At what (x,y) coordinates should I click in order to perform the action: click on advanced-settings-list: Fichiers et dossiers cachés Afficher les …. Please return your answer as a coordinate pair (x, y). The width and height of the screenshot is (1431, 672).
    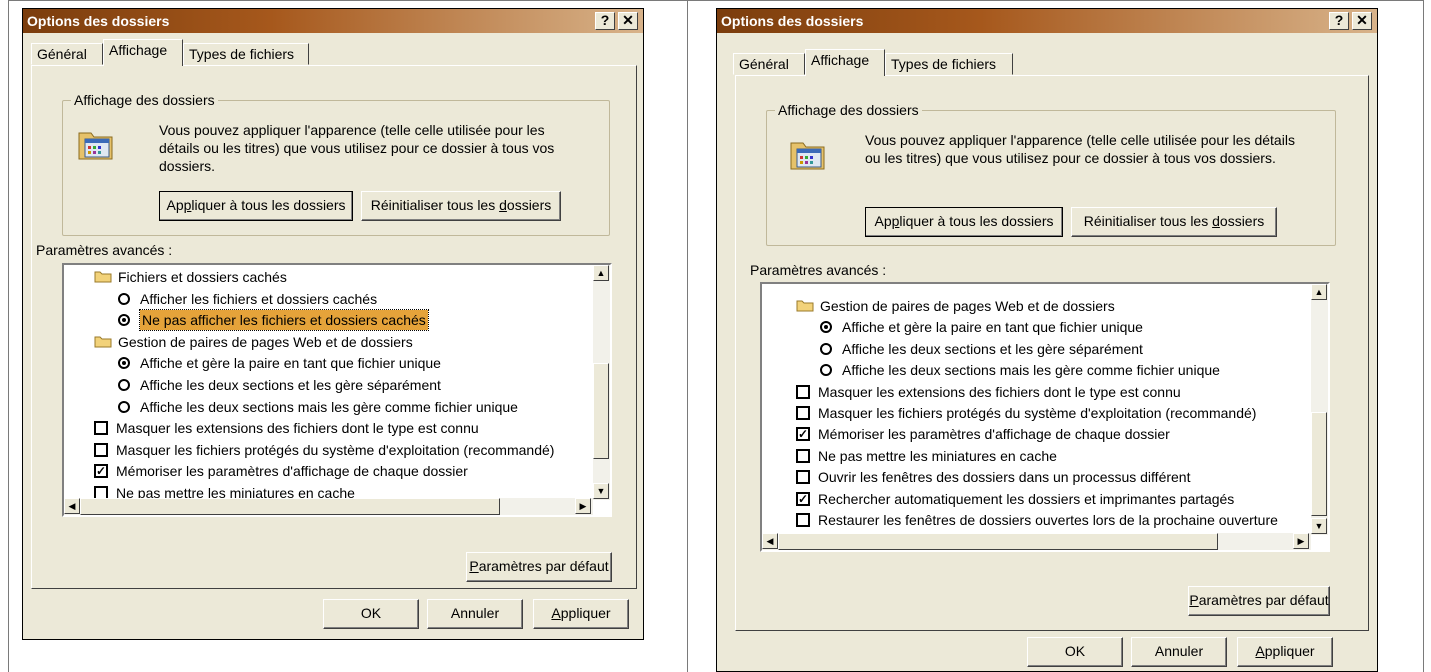
    Looking at the image, I should click on (337, 390).